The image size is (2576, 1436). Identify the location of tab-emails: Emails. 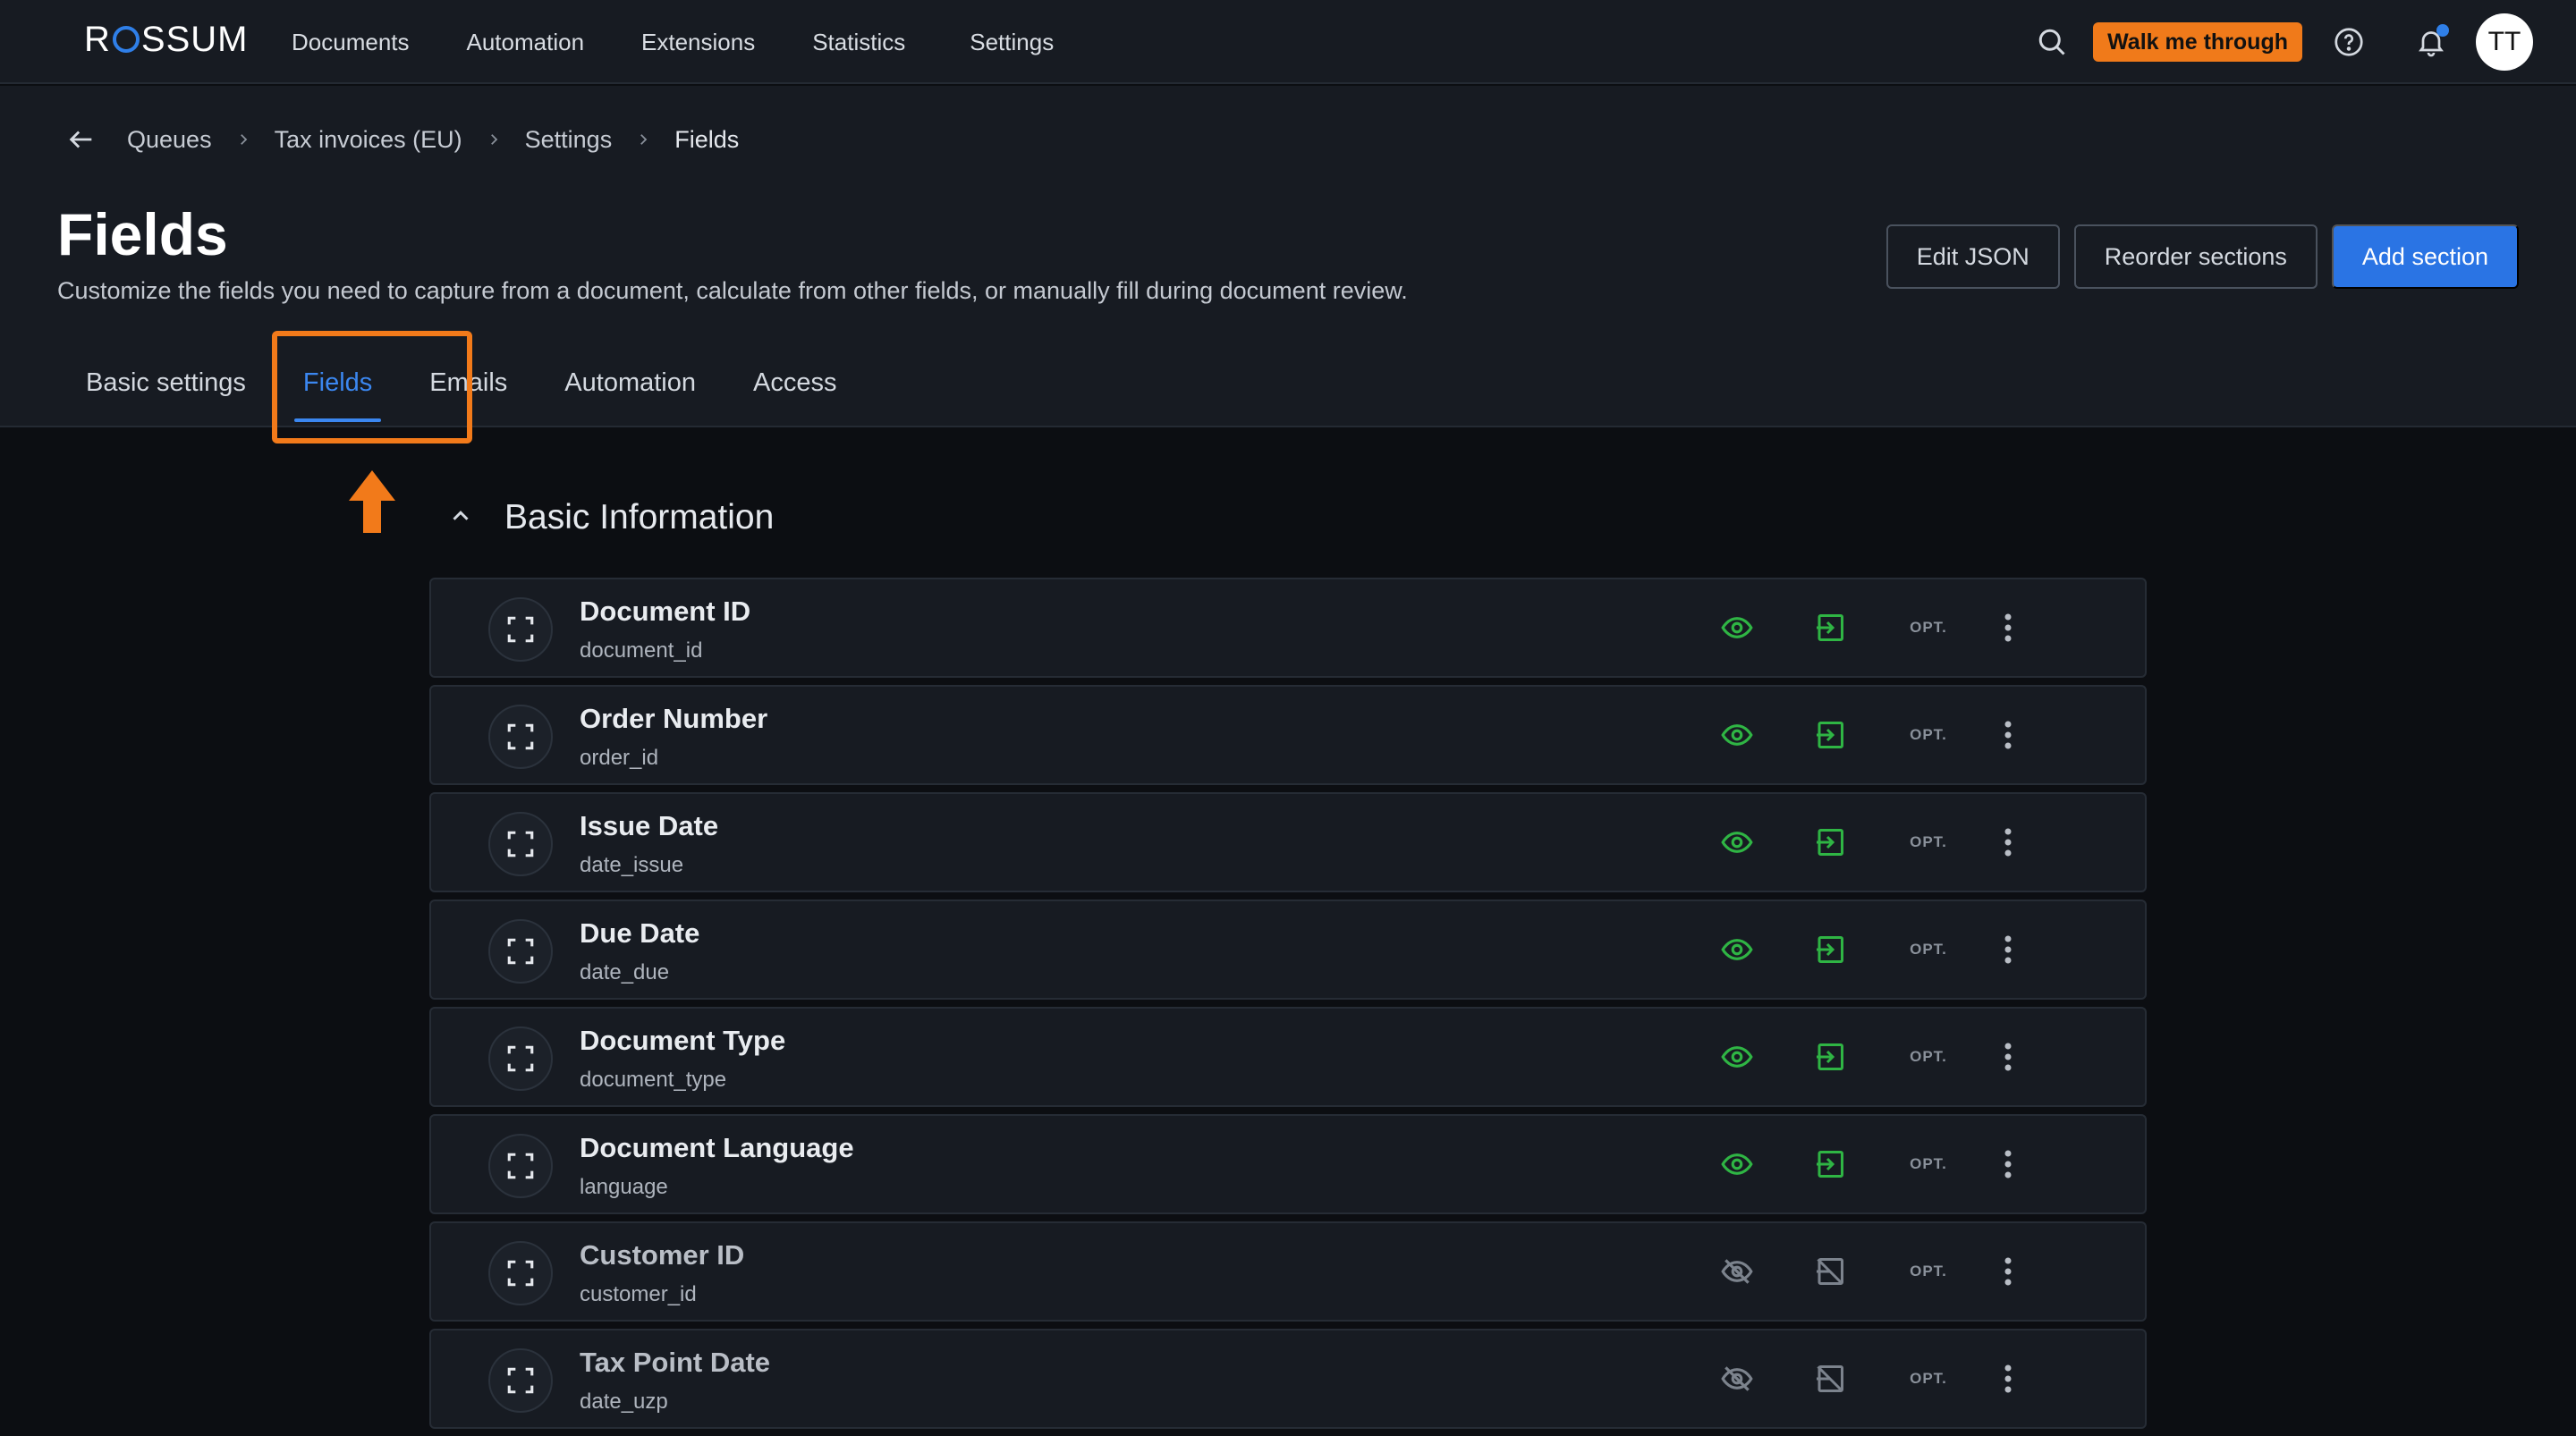
(468, 390).